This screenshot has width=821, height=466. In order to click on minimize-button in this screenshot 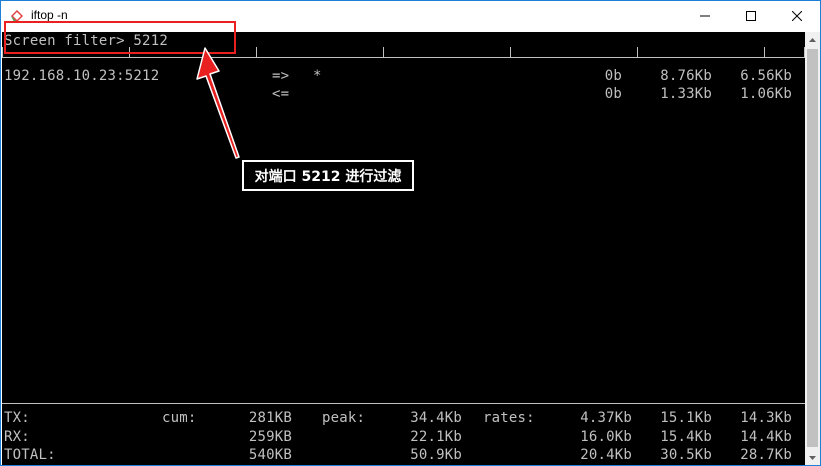, I will do `click(705, 16)`.